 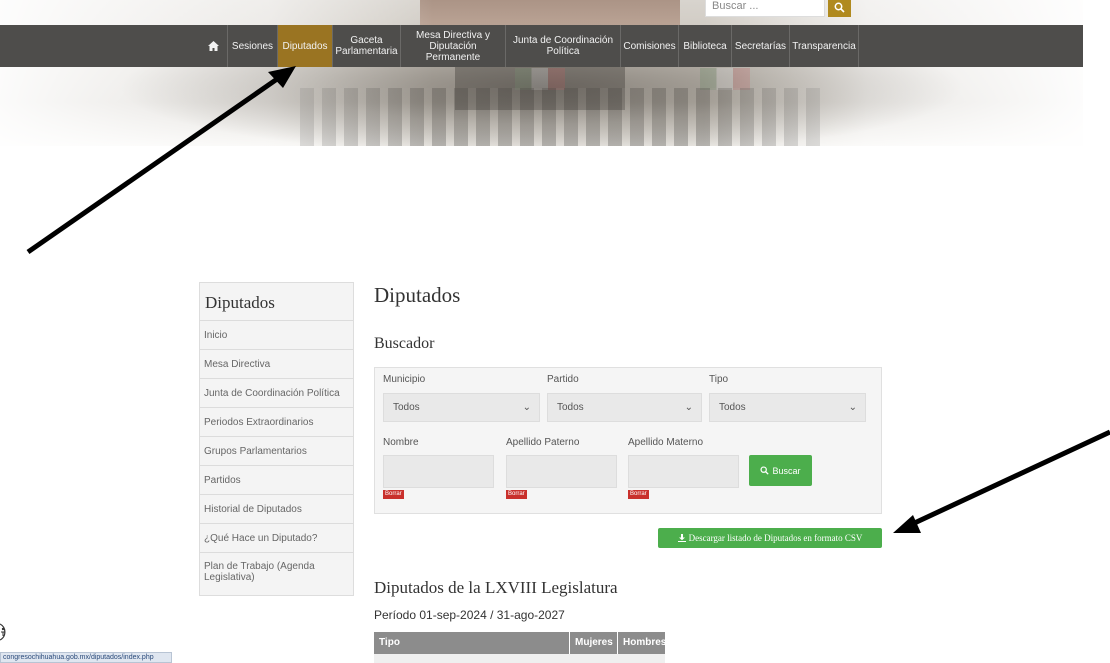 What do you see at coordinates (240, 302) in the screenshot?
I see `sidebar-title: Diputados` at bounding box center [240, 302].